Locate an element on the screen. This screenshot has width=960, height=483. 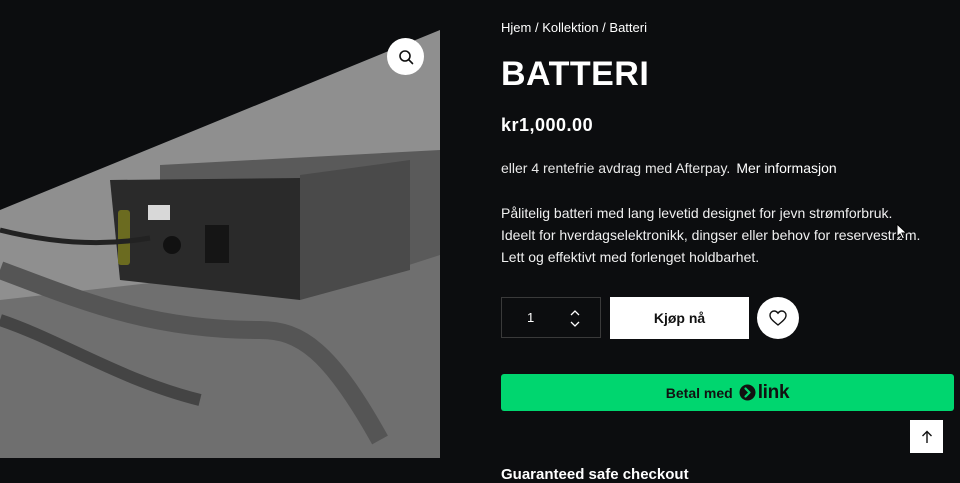
pay-with-link-button: Betal med link is located at coordinates (727, 392).